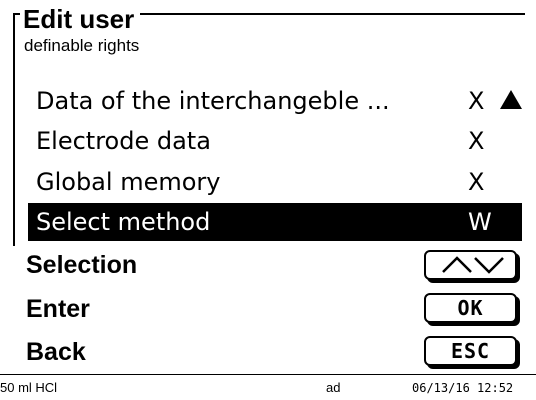  Describe the element at coordinates (58, 309) in the screenshot. I see `softkey-label-enter: Enter` at that location.